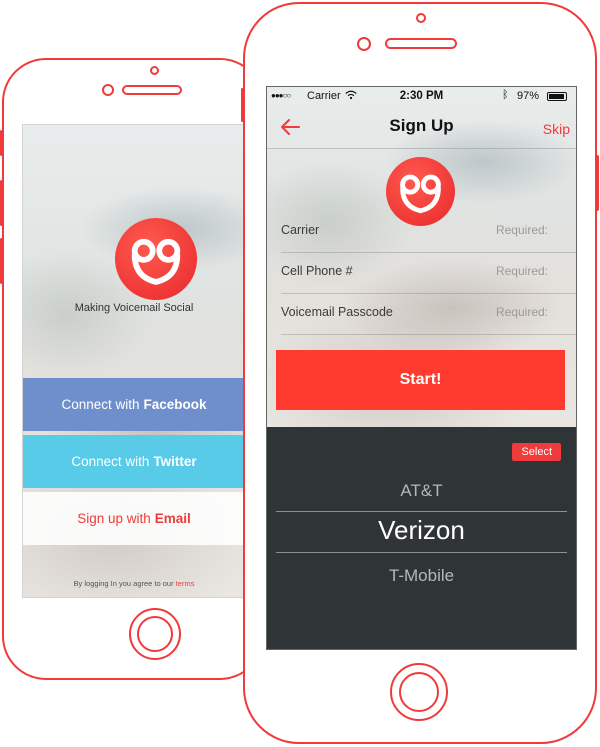 This screenshot has height=747, width=600. What do you see at coordinates (155, 634) in the screenshot?
I see `left-phone-home-ring` at bounding box center [155, 634].